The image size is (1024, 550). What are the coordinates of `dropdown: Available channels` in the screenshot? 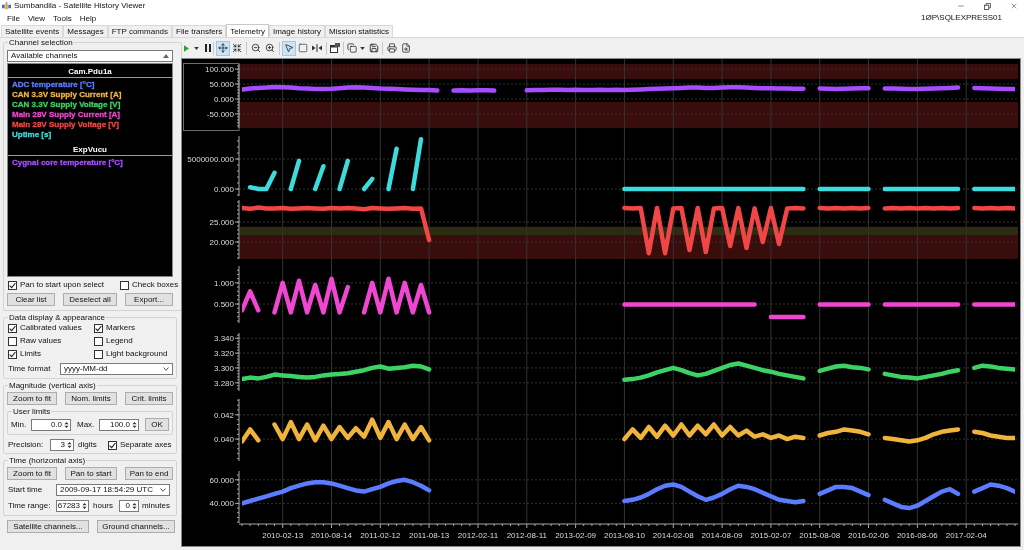 It's located at (90, 56).